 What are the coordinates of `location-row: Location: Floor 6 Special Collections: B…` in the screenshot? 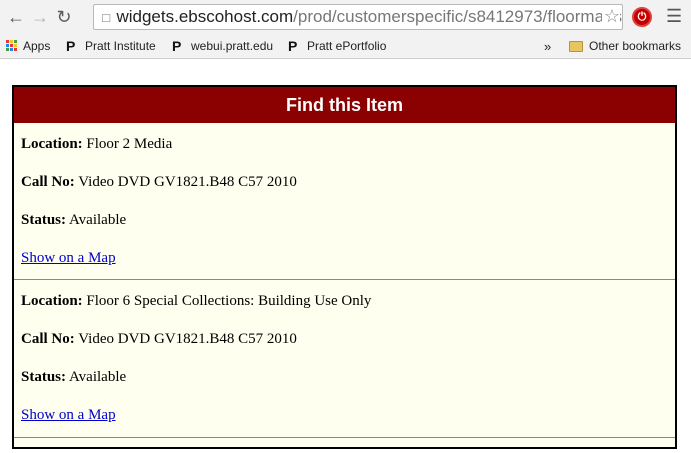 It's located at (348, 306).